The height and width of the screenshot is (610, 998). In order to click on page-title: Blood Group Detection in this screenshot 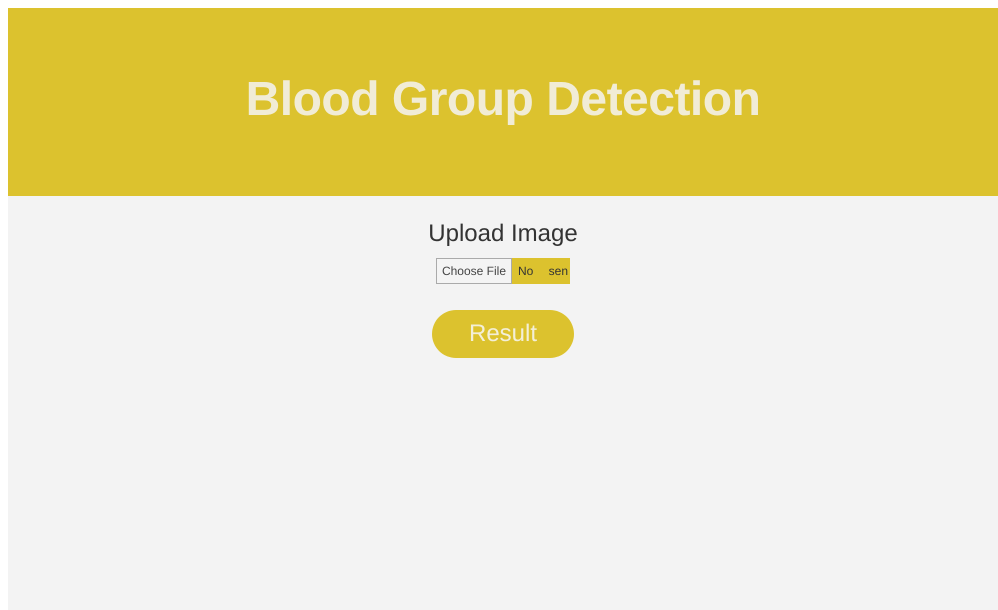, I will do `click(503, 99)`.